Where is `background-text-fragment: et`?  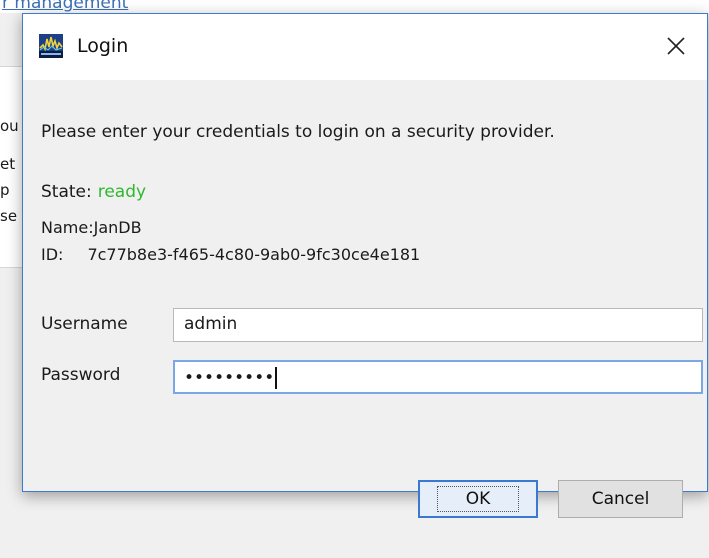
background-text-fragment: et is located at coordinates (8, 164).